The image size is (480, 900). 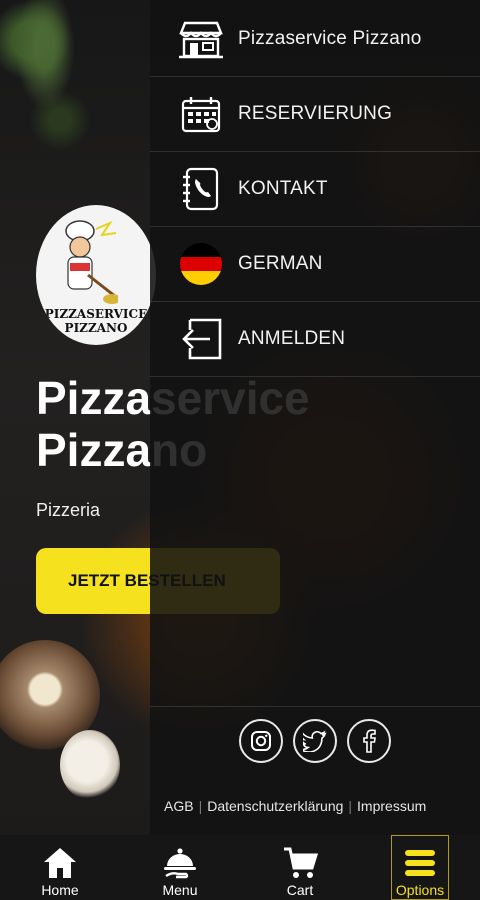 I want to click on drawer-item-contact: KONTAKT, so click(x=315, y=189).